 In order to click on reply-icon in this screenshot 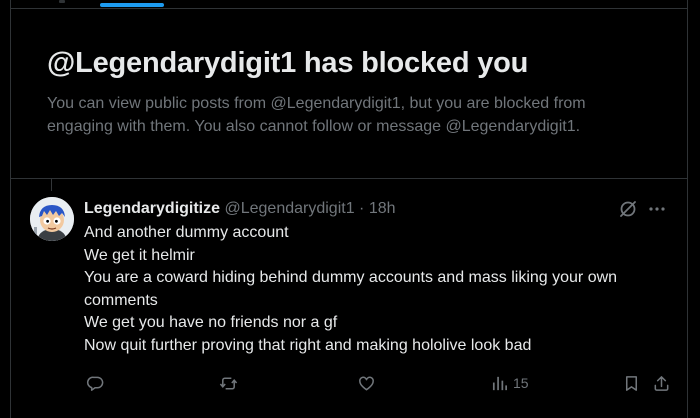, I will do `click(95, 383)`.